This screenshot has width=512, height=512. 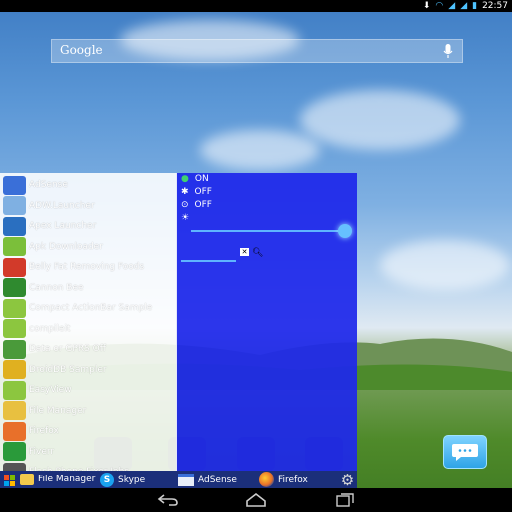 What do you see at coordinates (9, 480) in the screenshot?
I see `windows-start-icon` at bounding box center [9, 480].